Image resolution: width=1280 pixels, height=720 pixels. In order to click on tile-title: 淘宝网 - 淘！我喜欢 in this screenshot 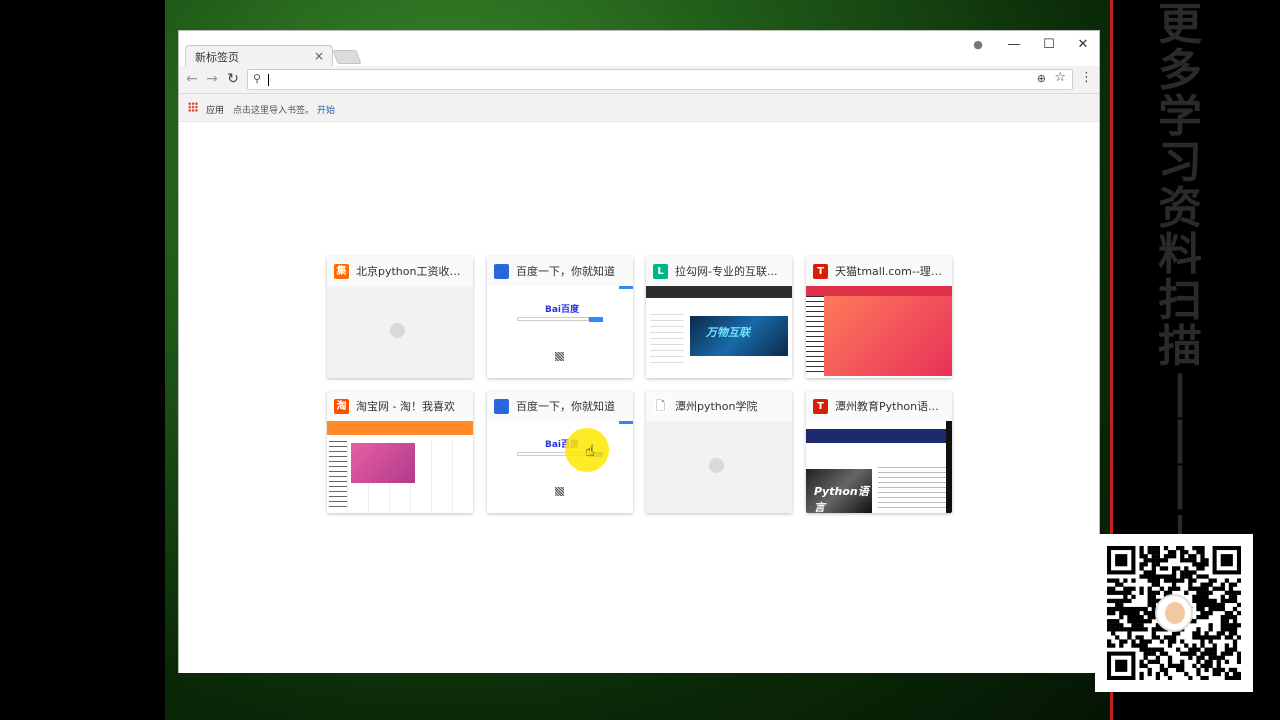, I will do `click(405, 406)`.